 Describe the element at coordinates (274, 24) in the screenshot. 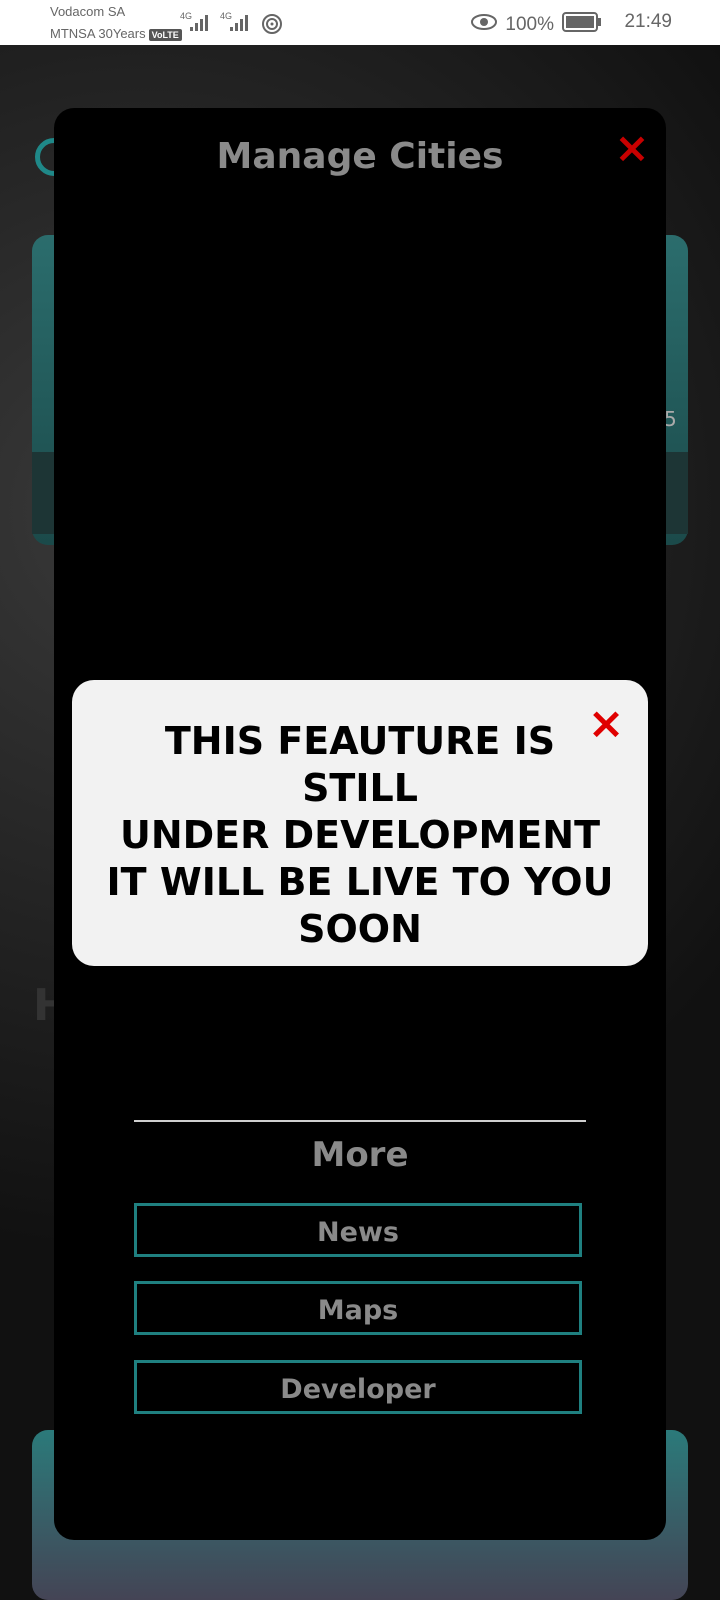

I see `hotspot-icon` at that location.